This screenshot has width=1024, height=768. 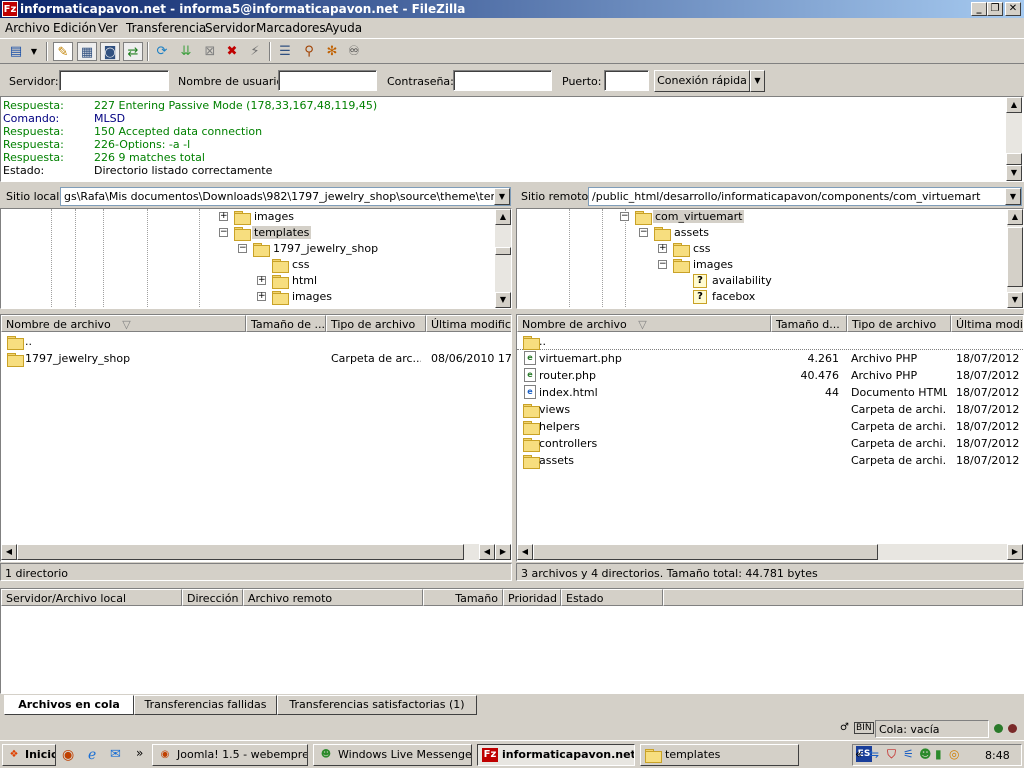 What do you see at coordinates (110, 51) in the screenshot?
I see `toggle-remote-tree-icon: ◙` at bounding box center [110, 51].